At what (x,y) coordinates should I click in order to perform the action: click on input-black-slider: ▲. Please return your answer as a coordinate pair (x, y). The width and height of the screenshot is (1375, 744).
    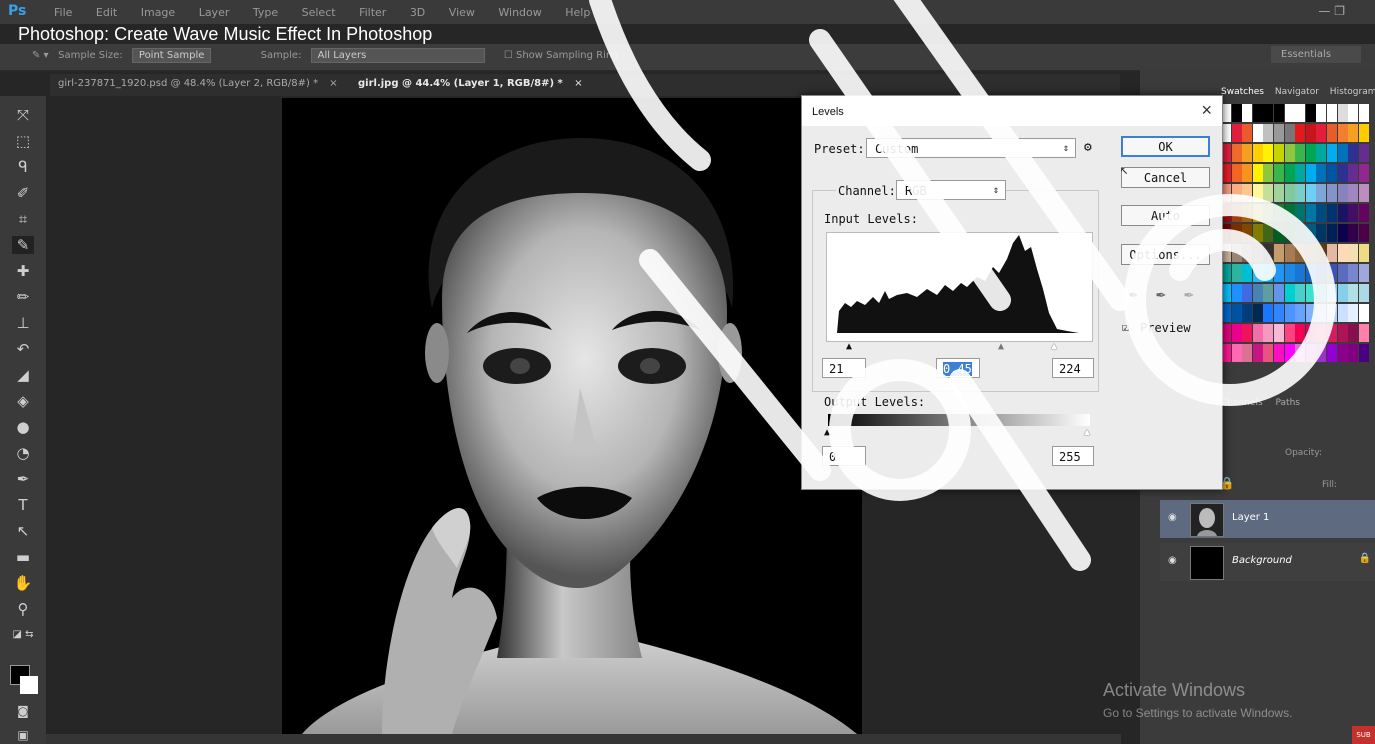
    Looking at the image, I should click on (849, 347).